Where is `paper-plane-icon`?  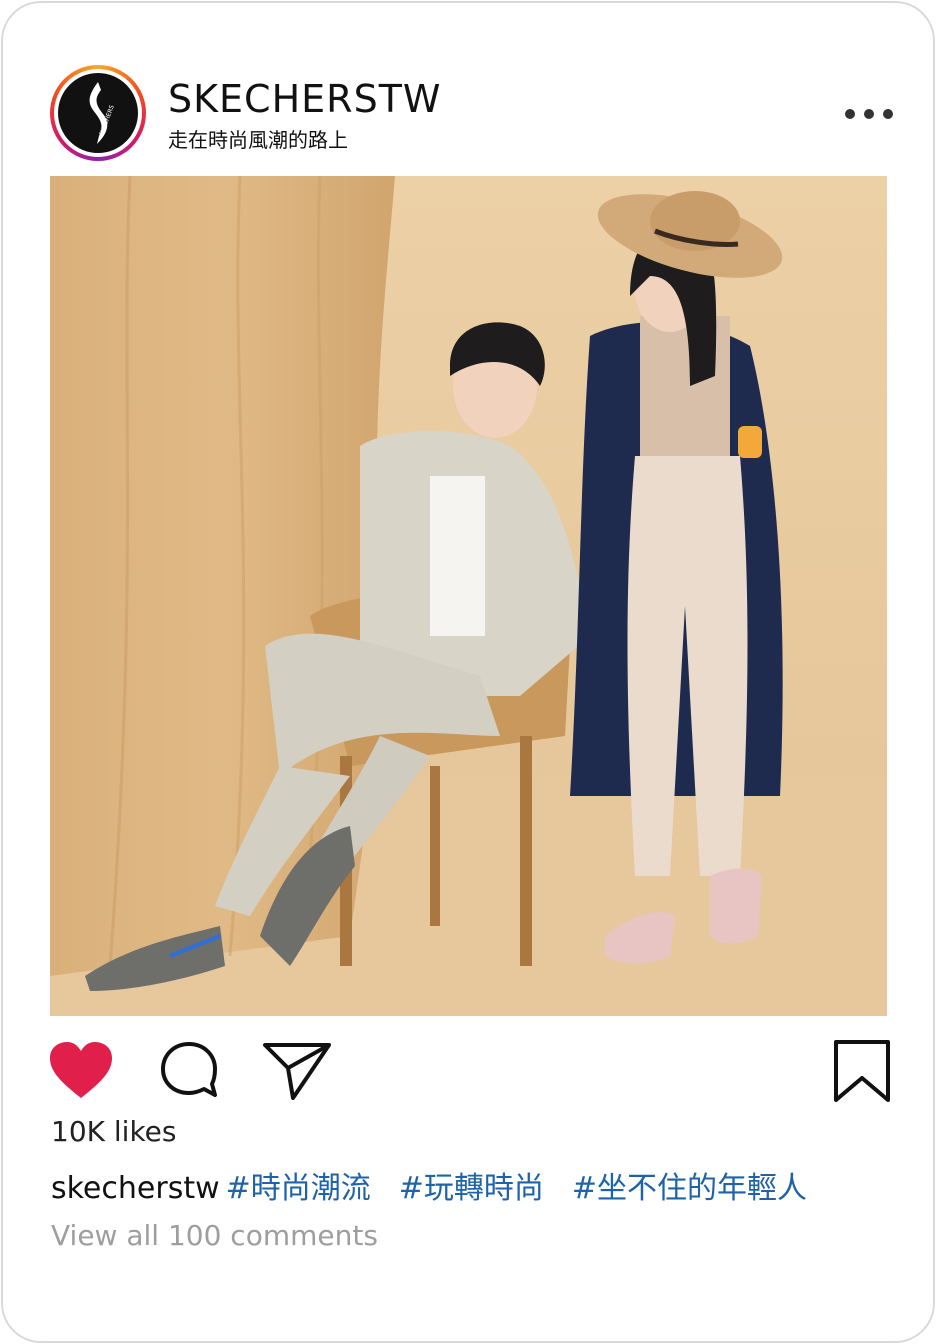 paper-plane-icon is located at coordinates (297, 1071).